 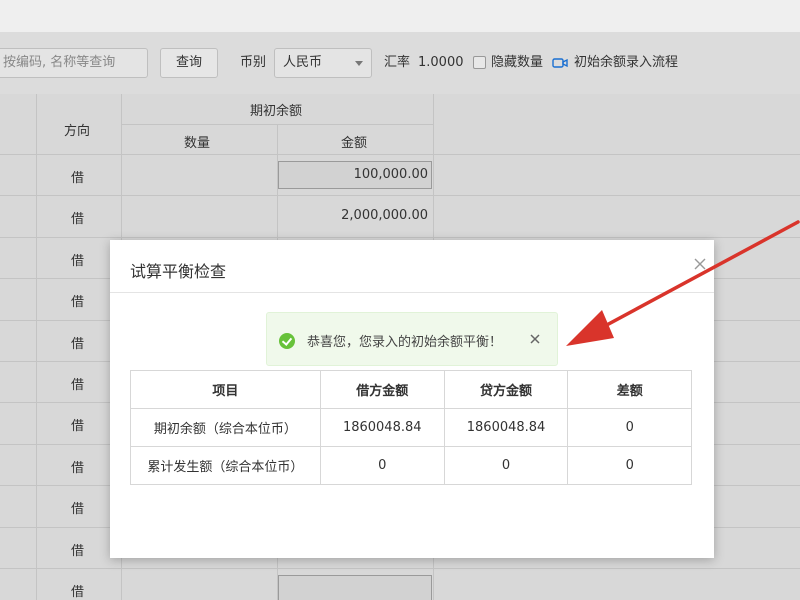 I want to click on video-icon, so click(x=560, y=63).